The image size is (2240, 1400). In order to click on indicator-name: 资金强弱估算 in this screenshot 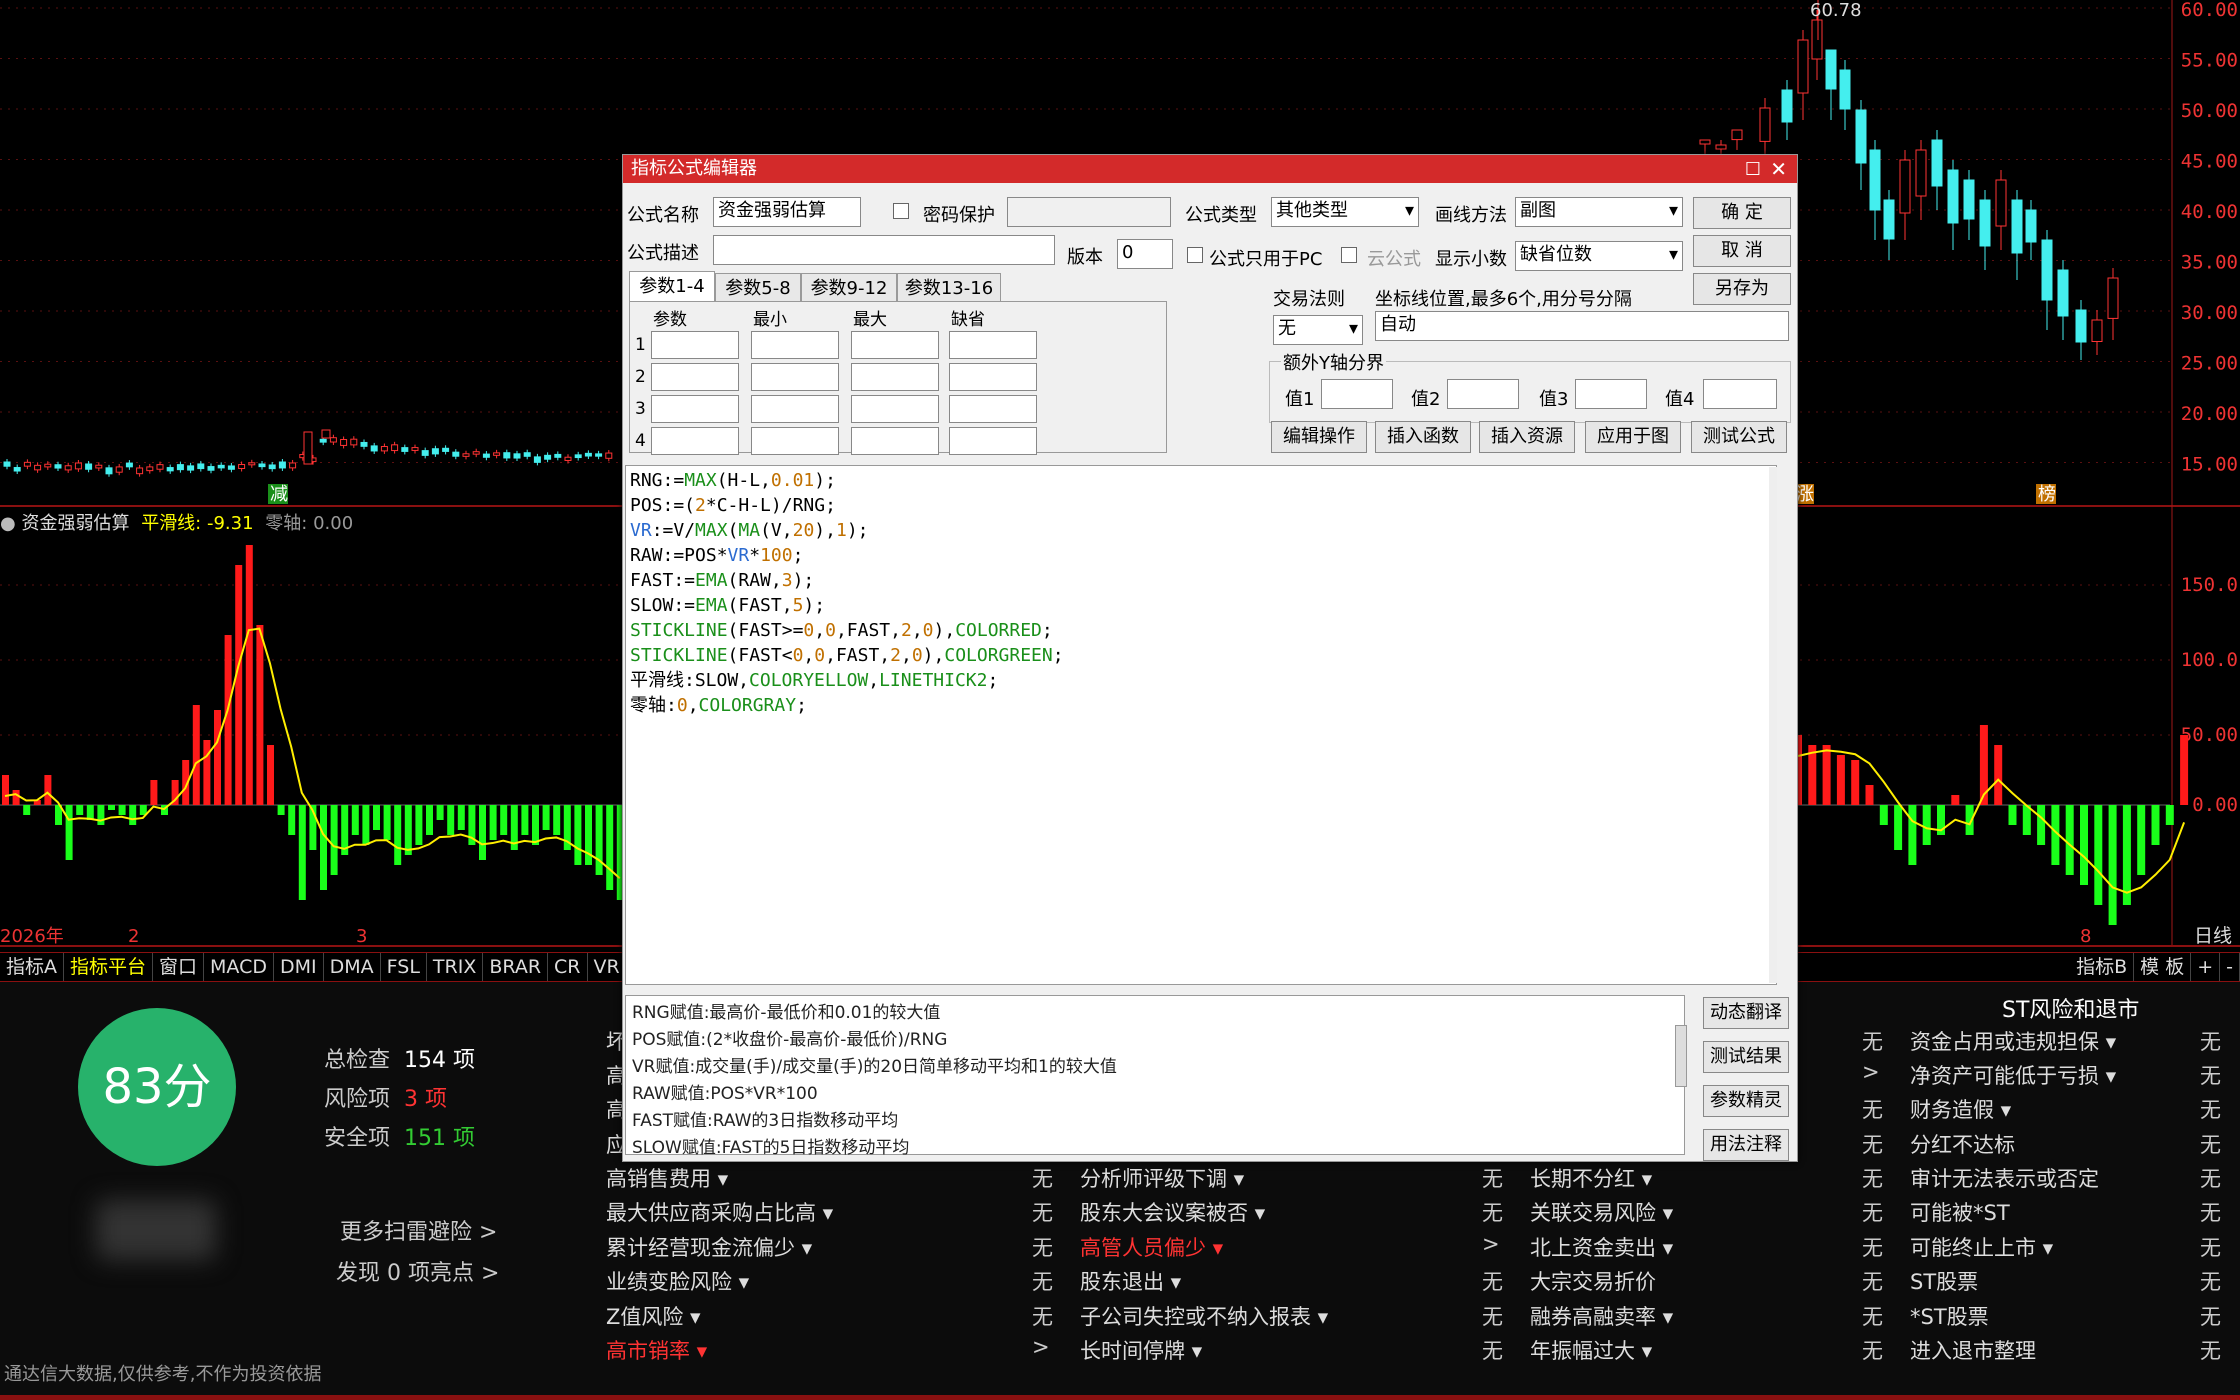, I will do `click(75, 523)`.